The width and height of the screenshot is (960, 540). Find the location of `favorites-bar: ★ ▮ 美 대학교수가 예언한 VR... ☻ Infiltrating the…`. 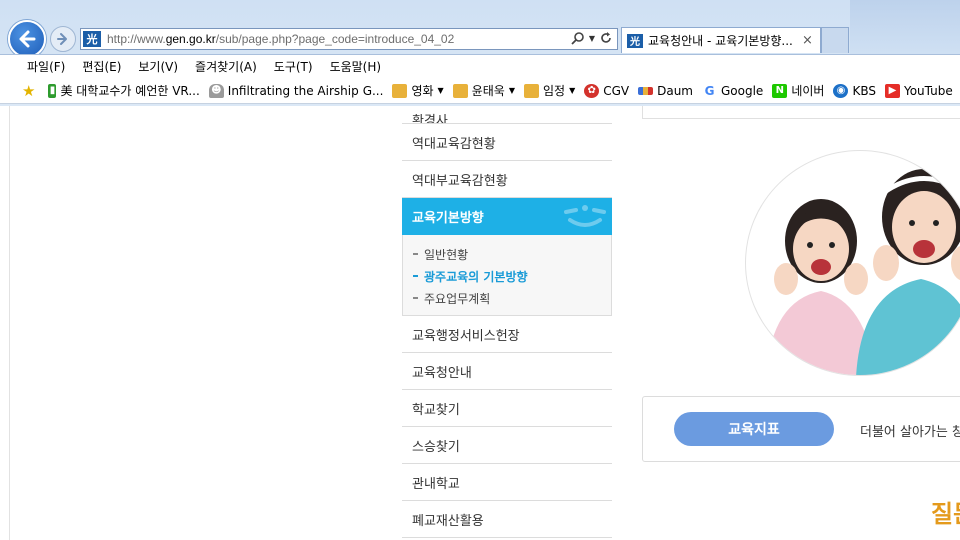

favorites-bar: ★ ▮ 美 대학교수가 예언한 VR... ☻ Infiltrating the… is located at coordinates (480, 91).